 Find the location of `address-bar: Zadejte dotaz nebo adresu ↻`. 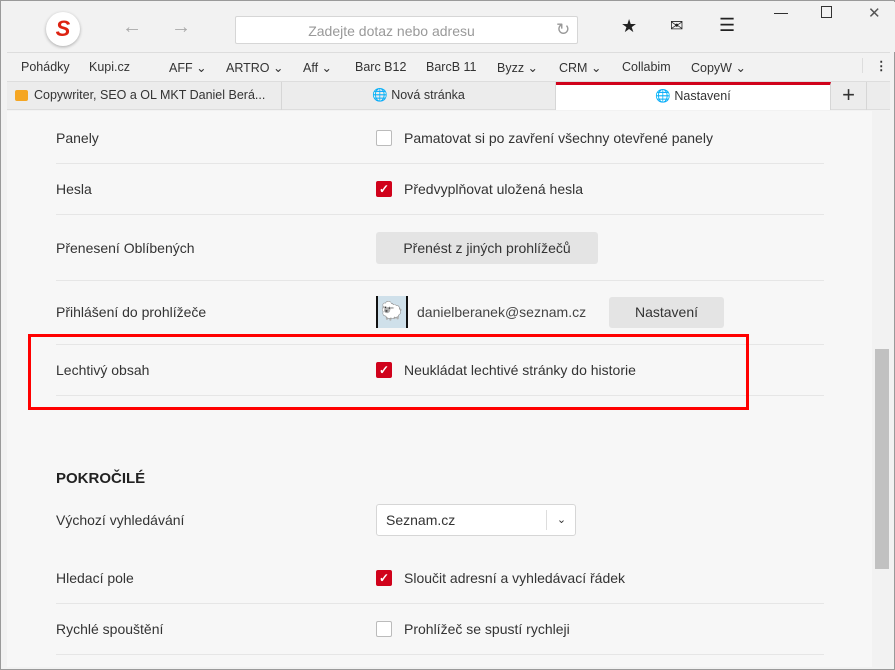

address-bar: Zadejte dotaz nebo adresu ↻ is located at coordinates (406, 30).